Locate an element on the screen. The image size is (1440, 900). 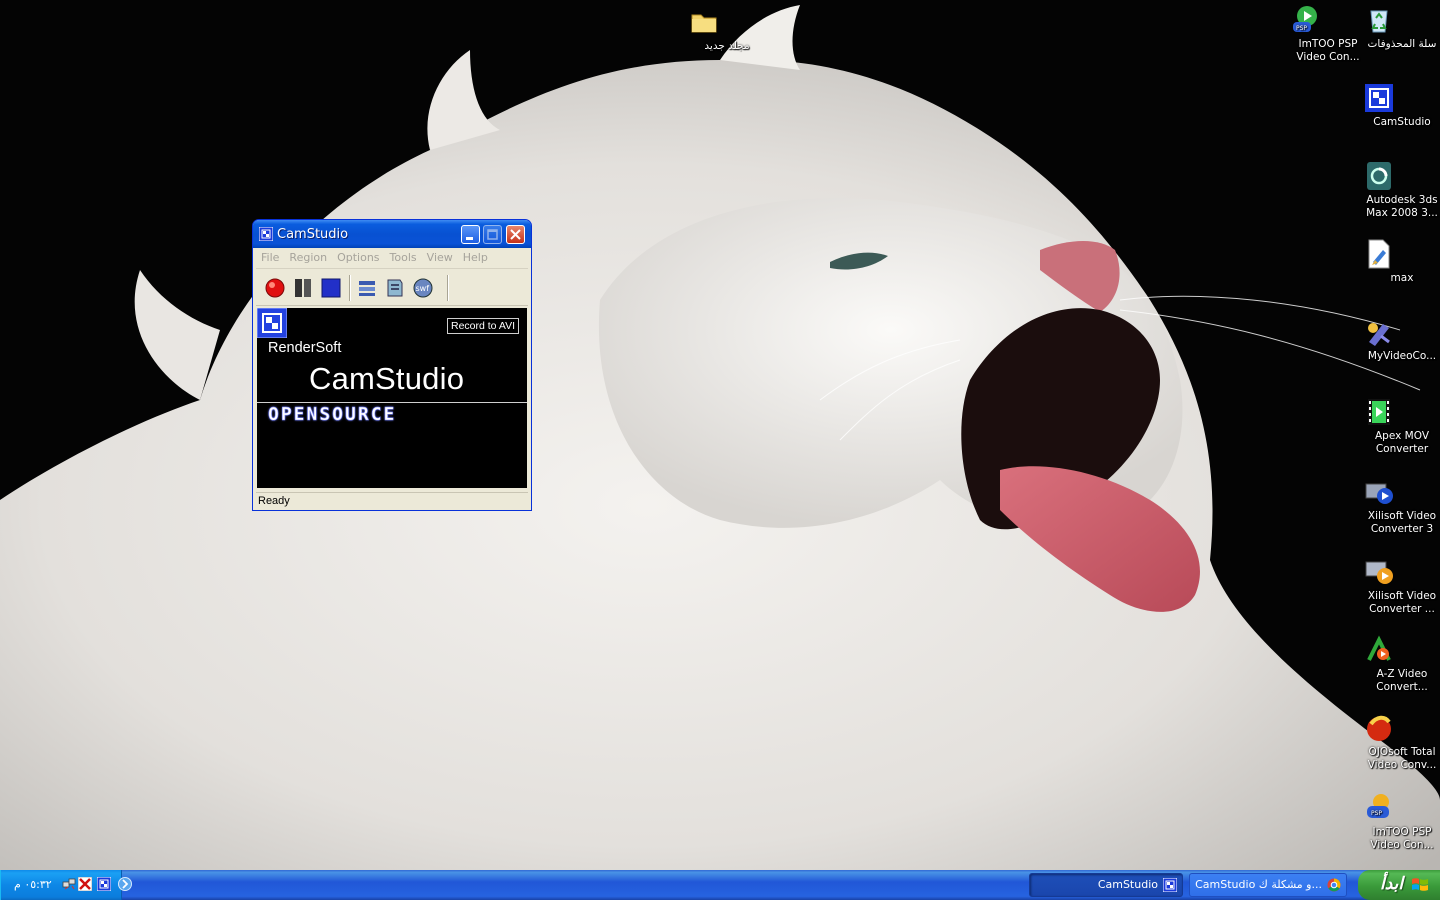
3dsmax-icon is located at coordinates (1392, 176).